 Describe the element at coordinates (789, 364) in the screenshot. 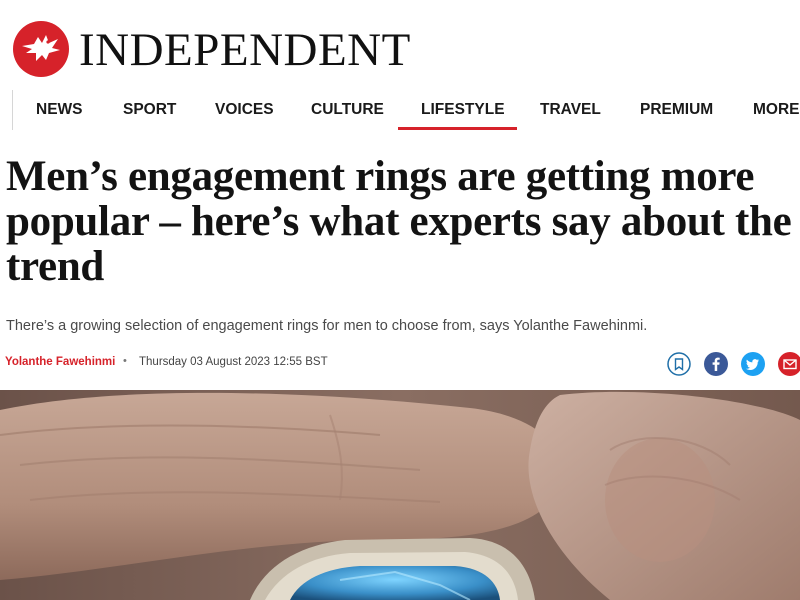

I see `email-icon` at that location.